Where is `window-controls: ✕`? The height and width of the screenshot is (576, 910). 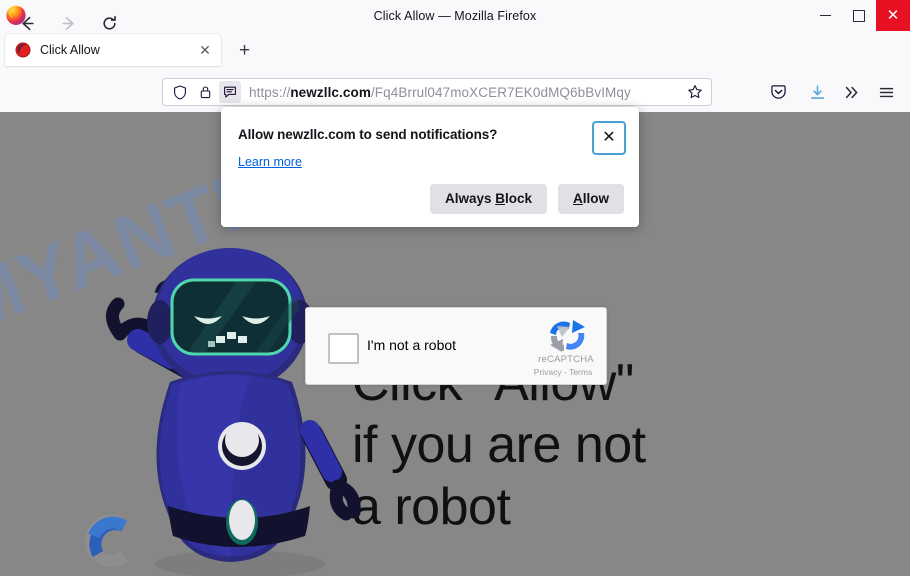
window-controls: ✕ is located at coordinates (859, 15).